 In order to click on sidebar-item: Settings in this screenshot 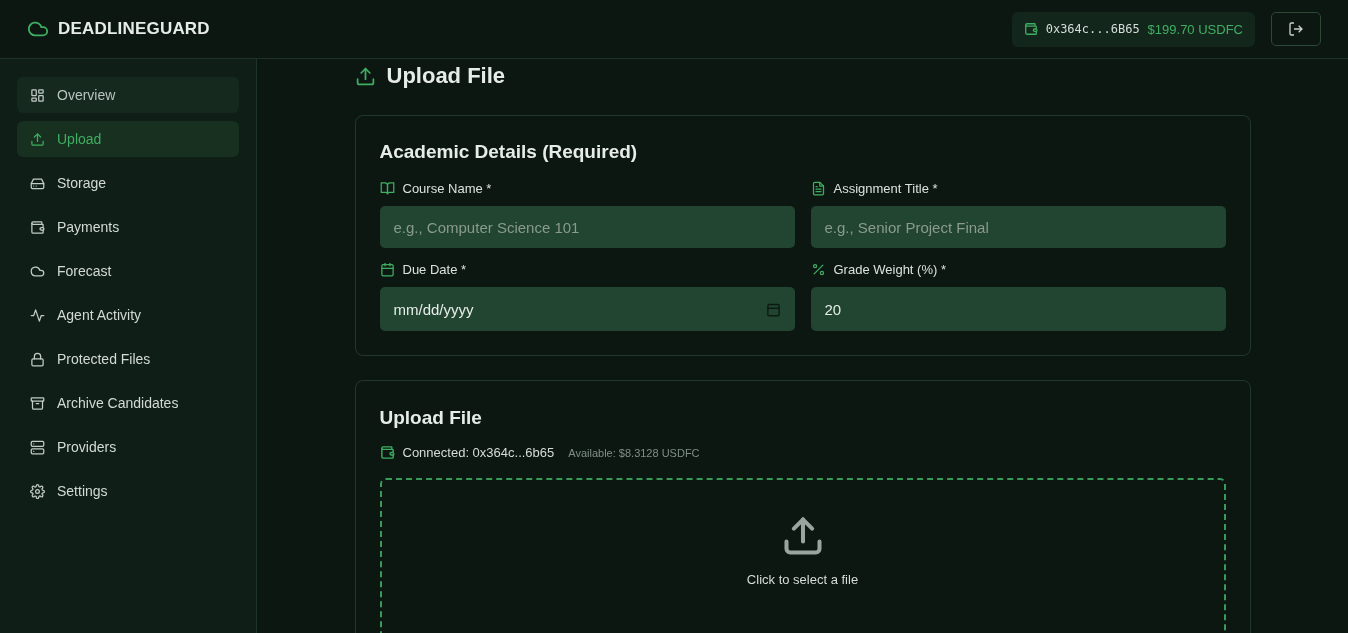, I will do `click(128, 491)`.